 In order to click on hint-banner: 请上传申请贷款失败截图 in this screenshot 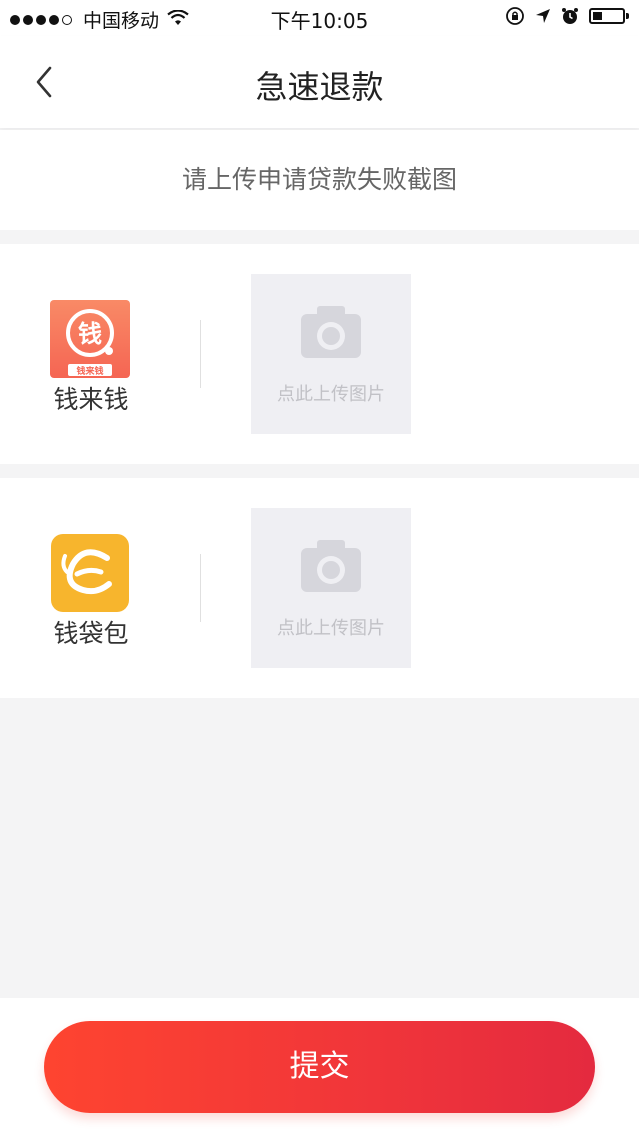, I will do `click(319, 180)`.